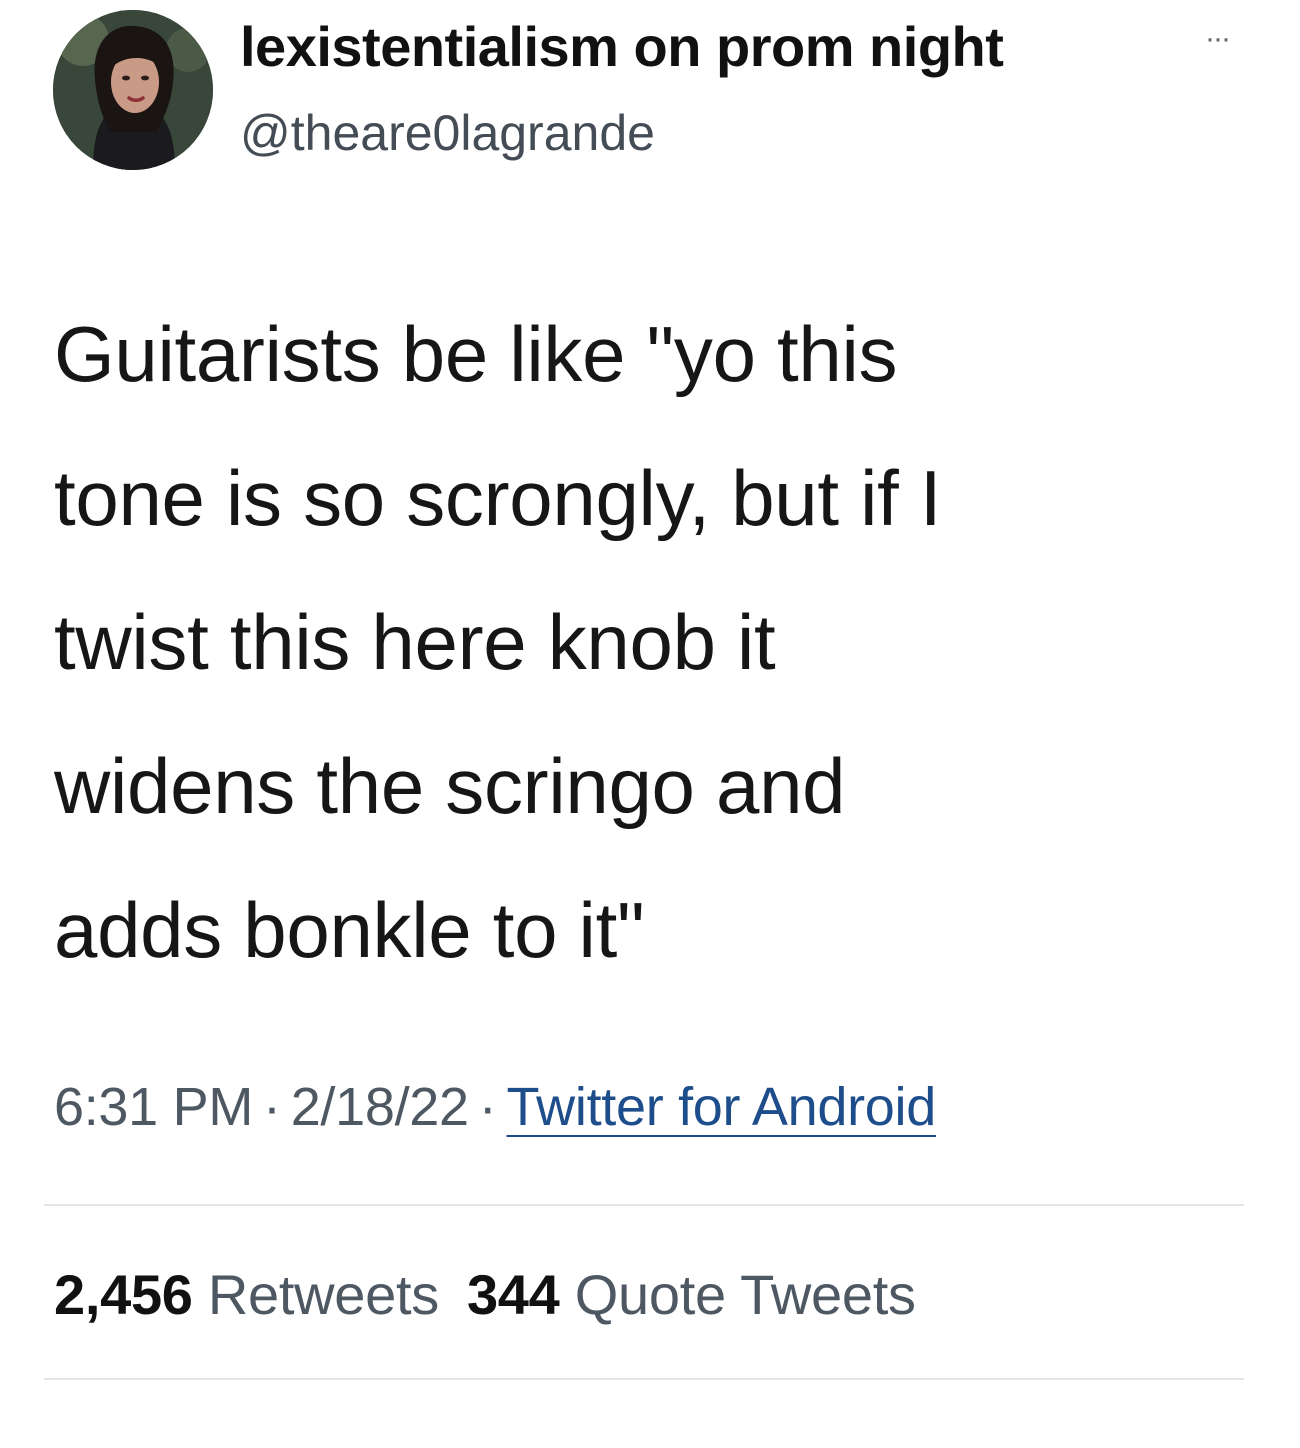 The image size is (1300, 1448). I want to click on cutoff-stat-row, so click(204, 1433).